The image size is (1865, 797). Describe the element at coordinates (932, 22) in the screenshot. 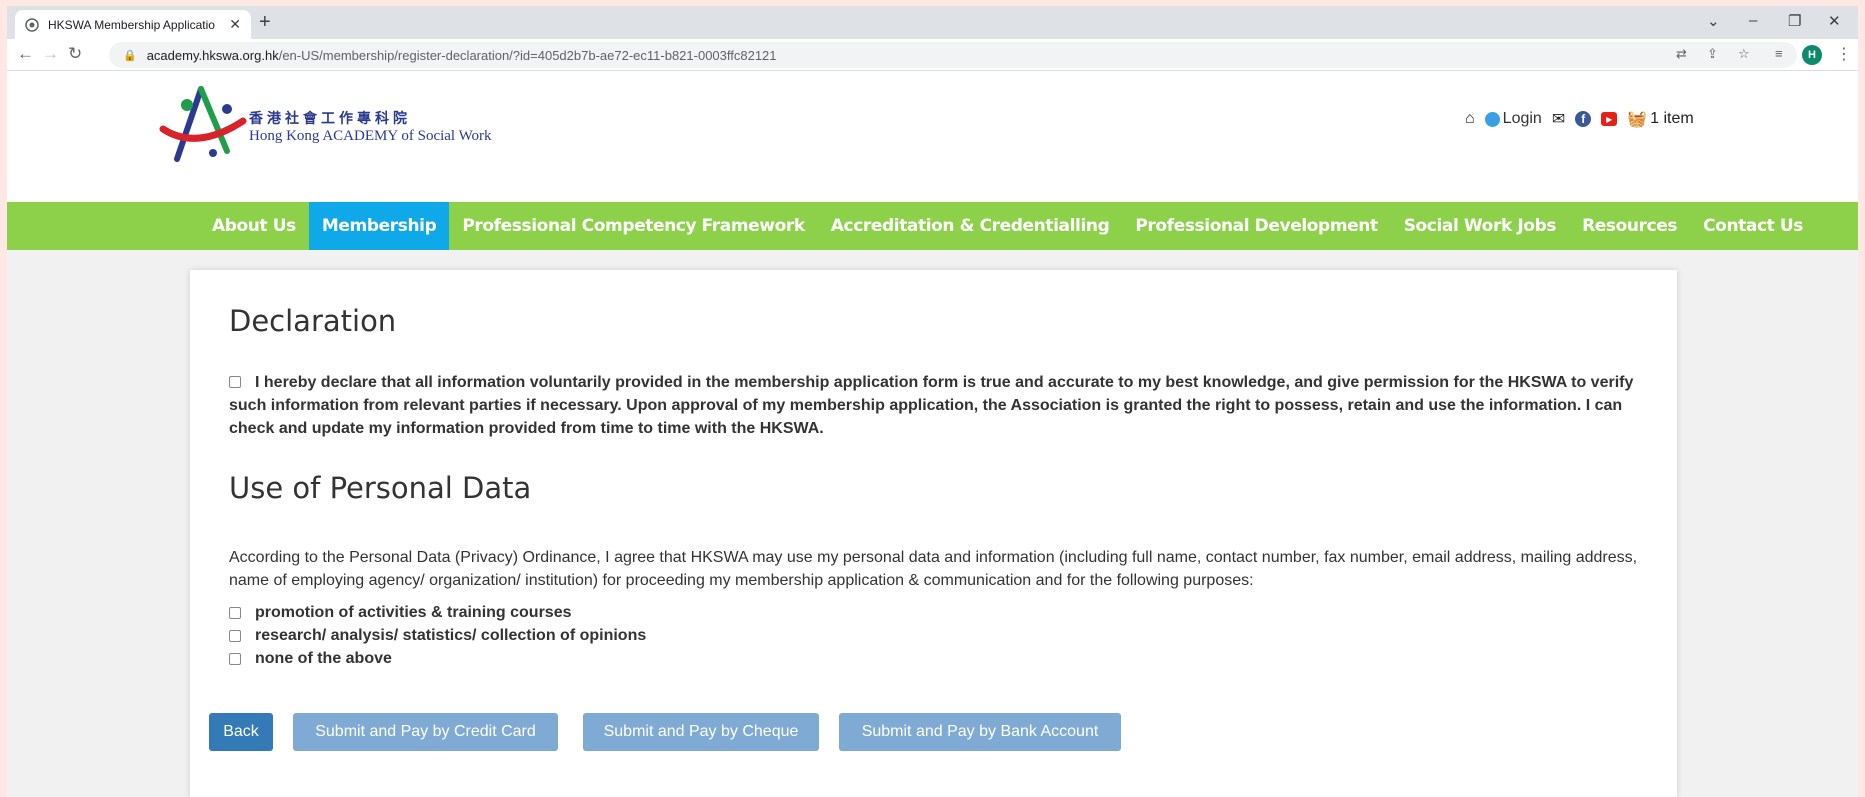

I see `tab-strip: HKSWA Membership Applicatio ✕ + ⌄ – ❐ ✕` at that location.